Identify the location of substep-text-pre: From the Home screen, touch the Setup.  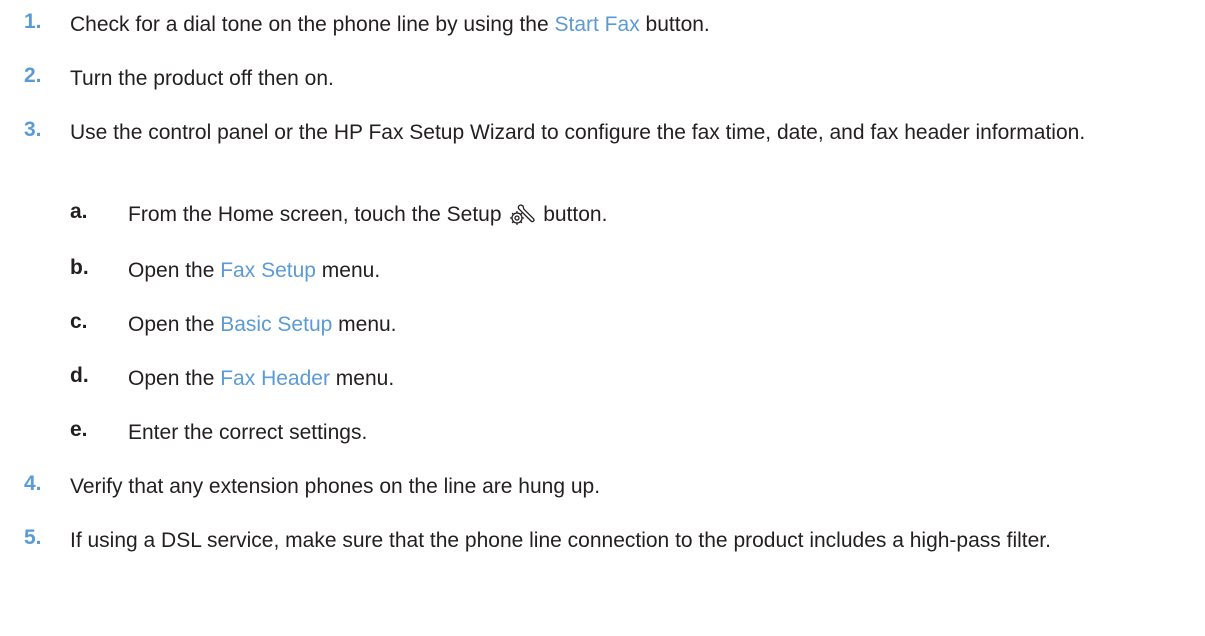
(318, 214).